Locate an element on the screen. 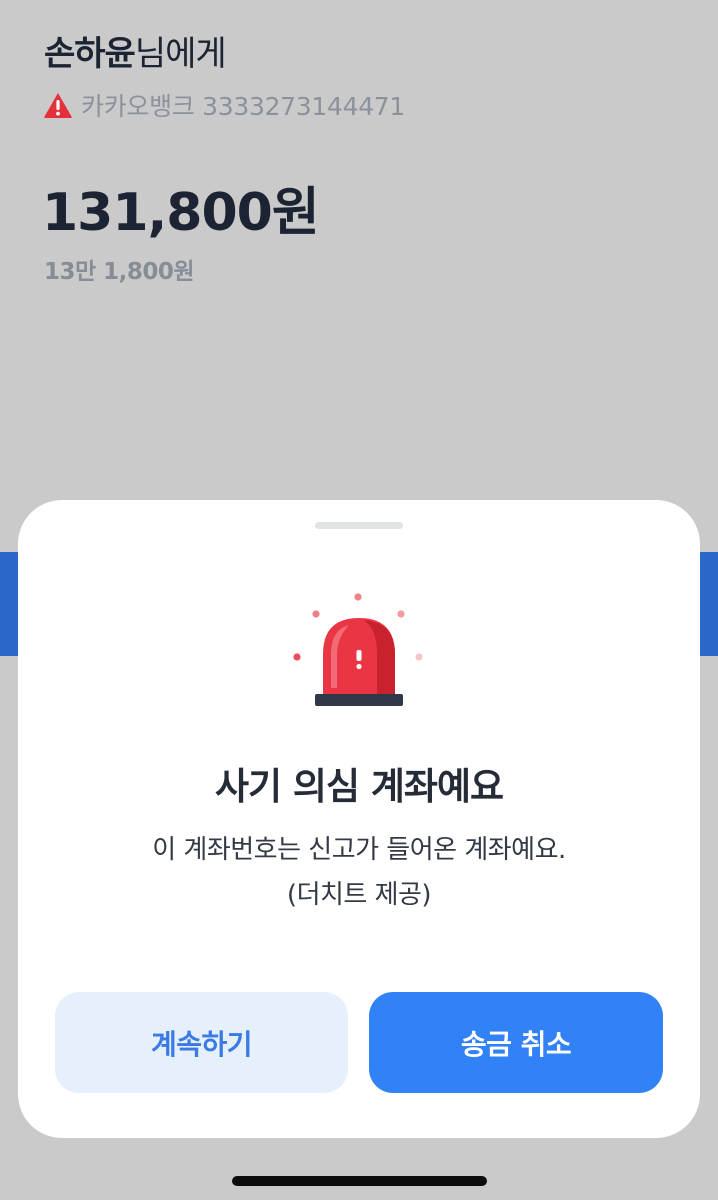 The image size is (718, 1200). home-indicator is located at coordinates (359, 1181).